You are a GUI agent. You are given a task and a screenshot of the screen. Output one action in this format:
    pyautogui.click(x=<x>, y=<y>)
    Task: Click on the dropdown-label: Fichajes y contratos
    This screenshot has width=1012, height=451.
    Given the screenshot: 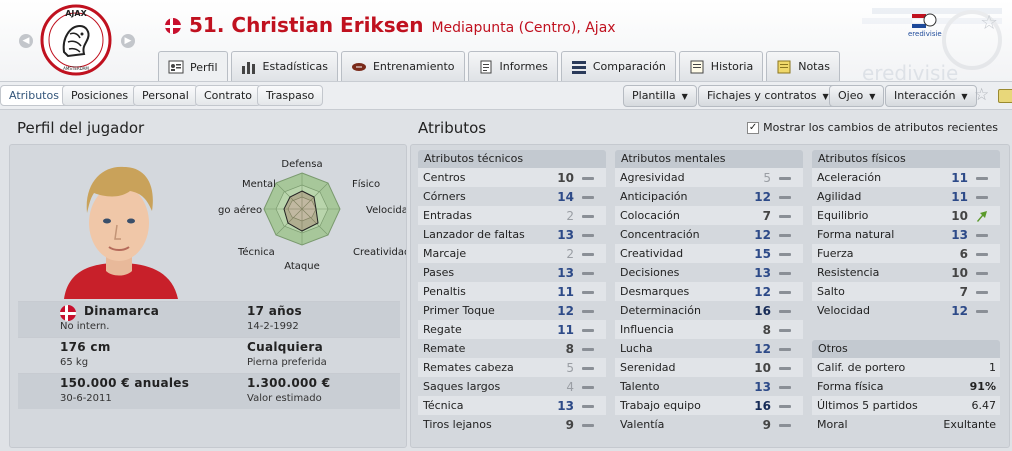 What is the action you would take?
    pyautogui.click(x=762, y=95)
    